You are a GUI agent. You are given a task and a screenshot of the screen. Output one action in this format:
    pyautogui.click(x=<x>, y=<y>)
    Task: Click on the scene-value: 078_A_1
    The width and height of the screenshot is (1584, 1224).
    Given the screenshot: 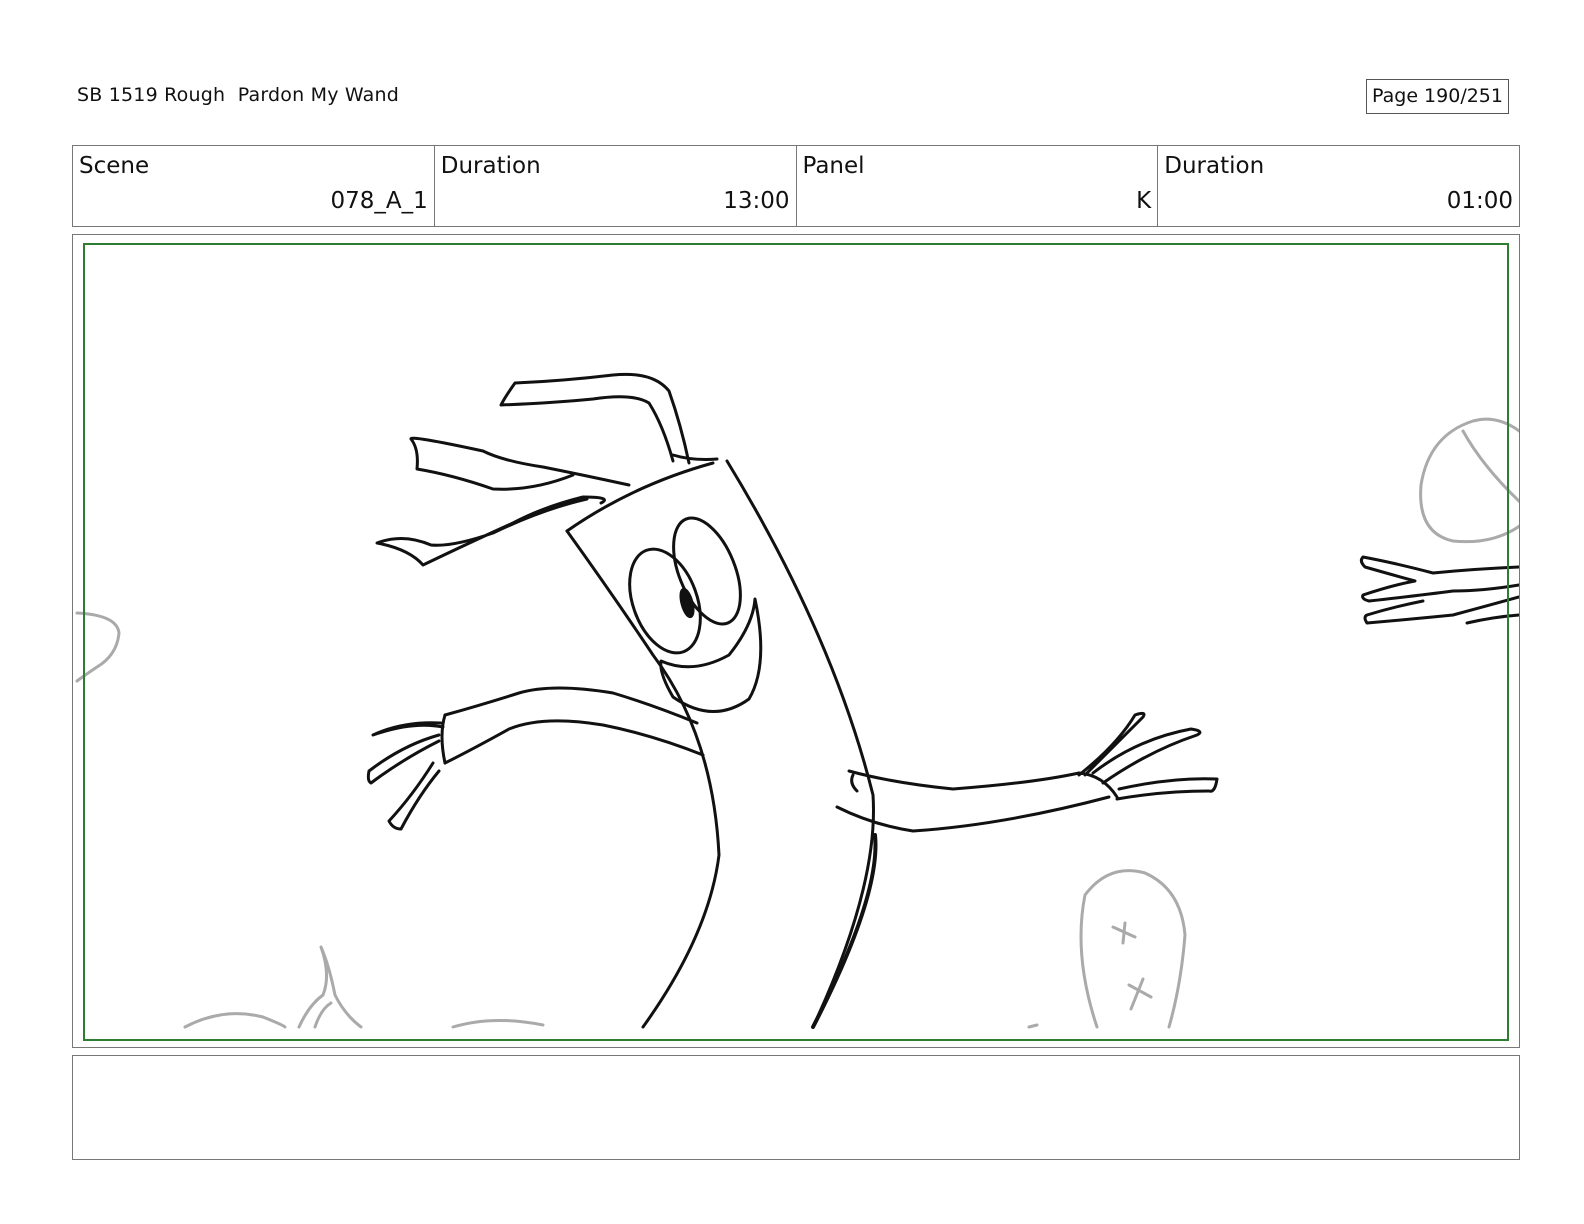 What is the action you would take?
    pyautogui.click(x=379, y=201)
    